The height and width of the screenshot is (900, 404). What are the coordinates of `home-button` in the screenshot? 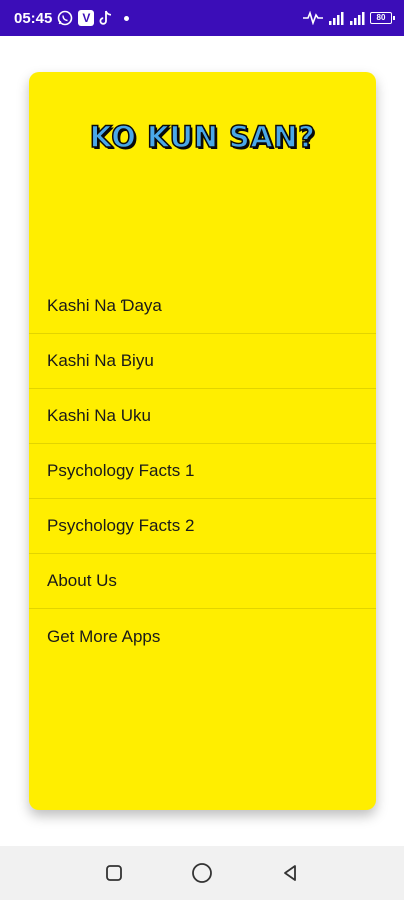 It's located at (202, 873).